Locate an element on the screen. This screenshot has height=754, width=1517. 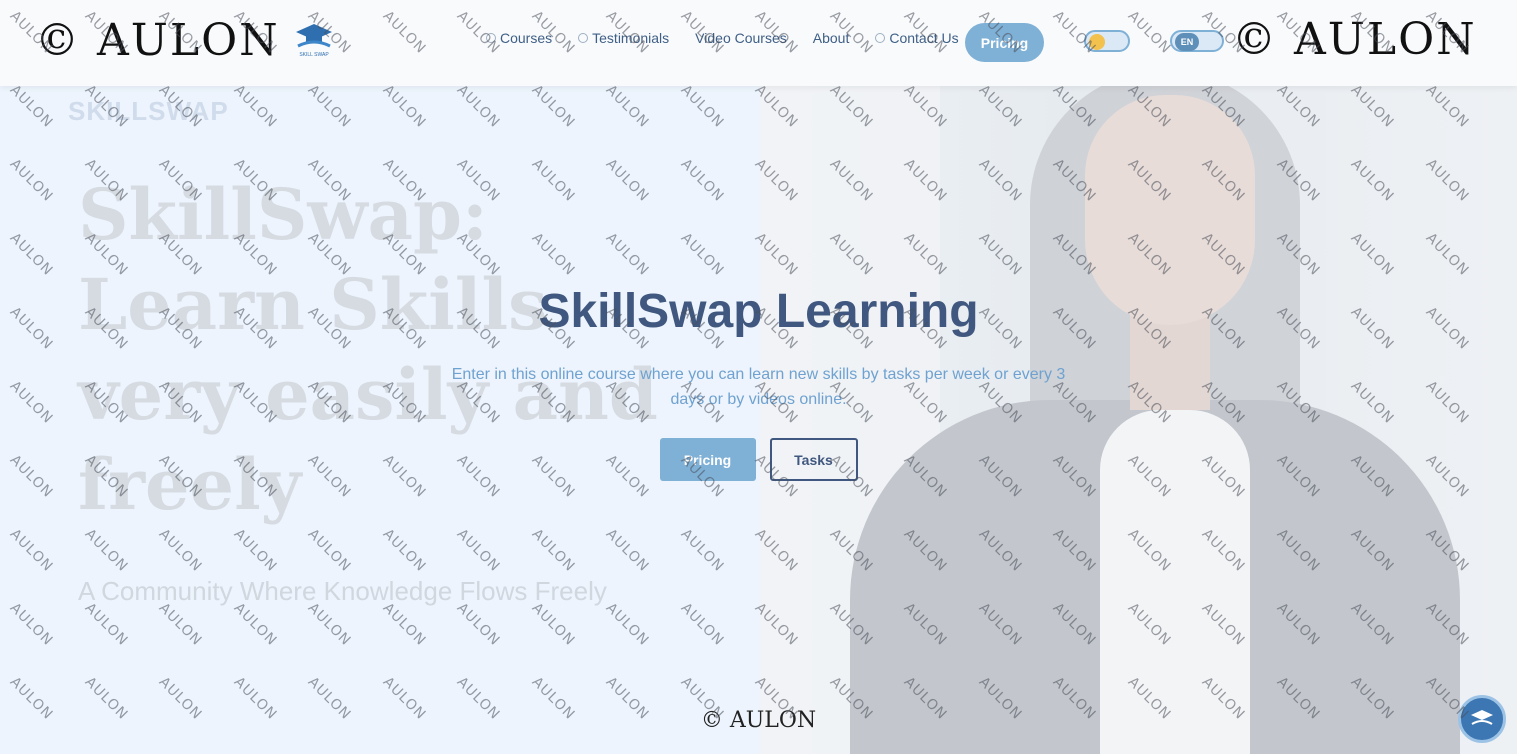
pricing-button: Pricing is located at coordinates (707, 459).